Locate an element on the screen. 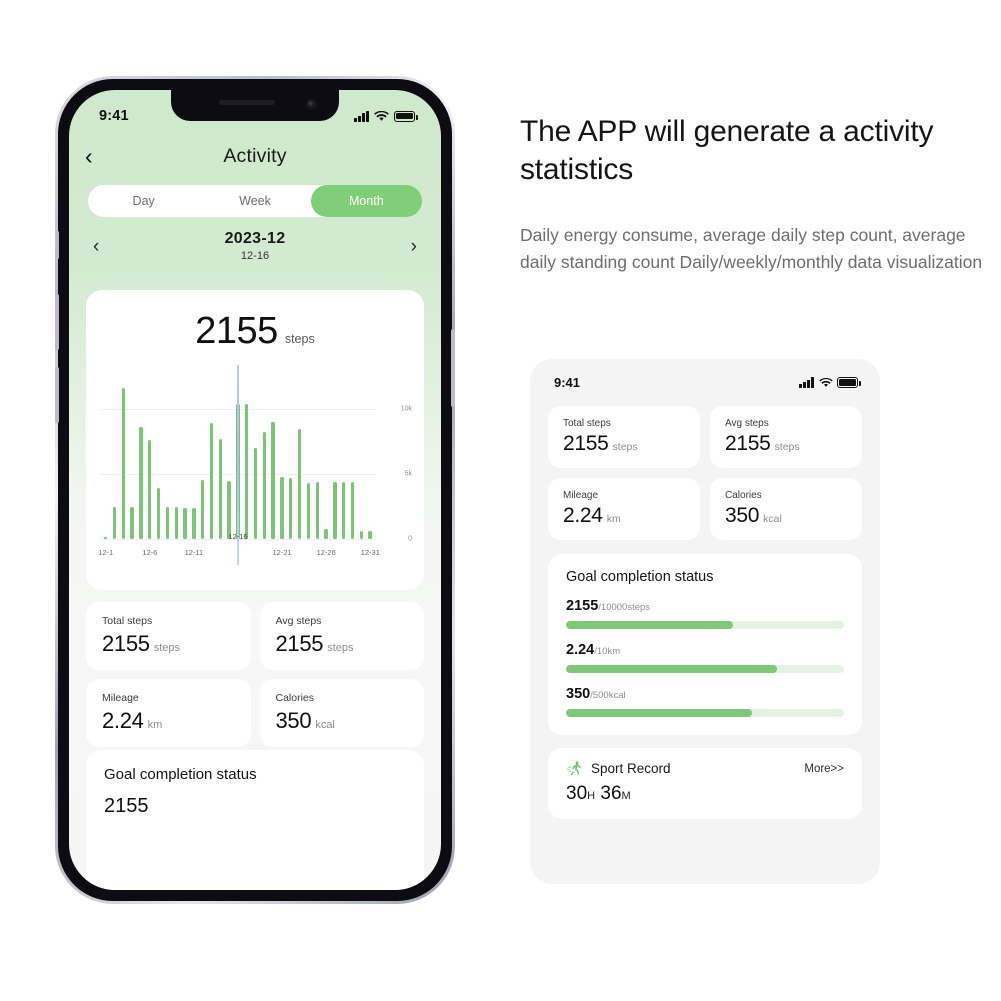 This screenshot has height=1001, width=1001. phone-nav-bar: ‹ Activity is located at coordinates (255, 156).